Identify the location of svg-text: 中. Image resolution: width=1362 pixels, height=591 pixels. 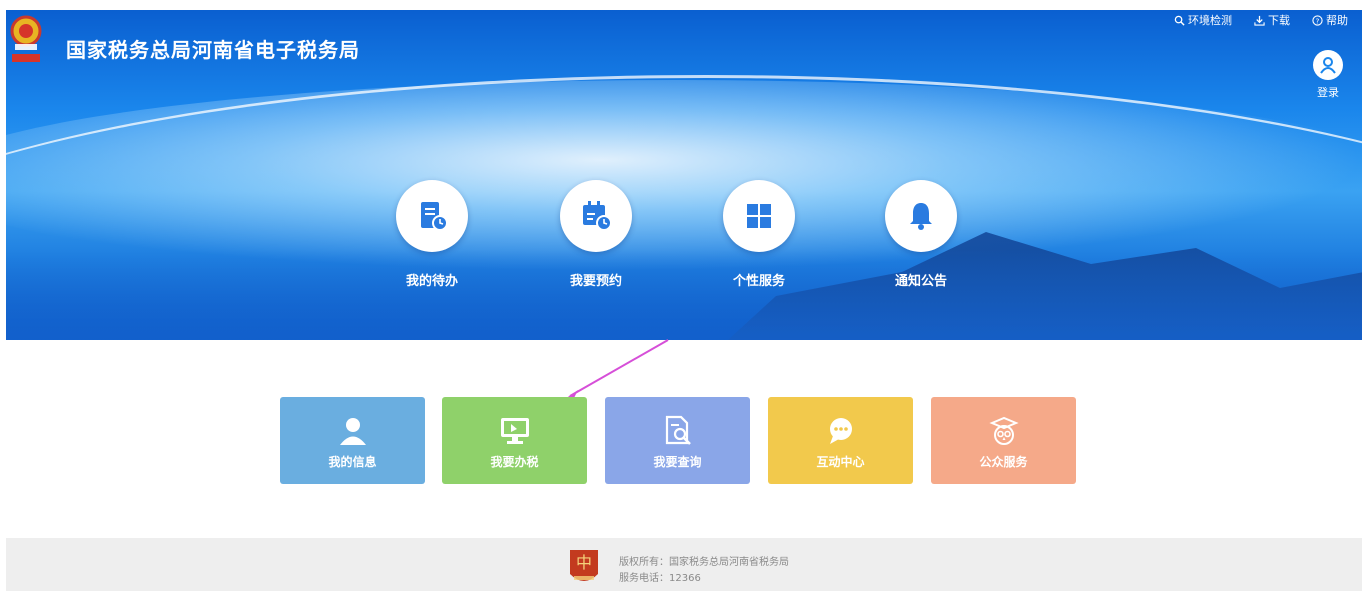
(584, 562).